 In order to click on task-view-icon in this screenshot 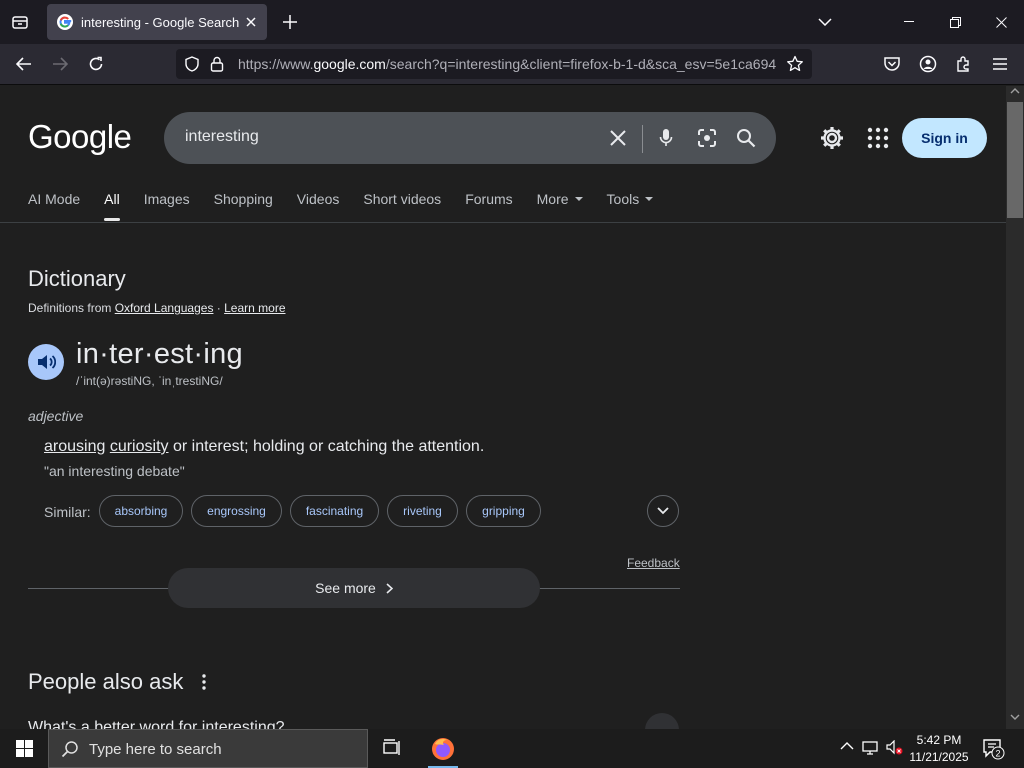, I will do `click(392, 748)`.